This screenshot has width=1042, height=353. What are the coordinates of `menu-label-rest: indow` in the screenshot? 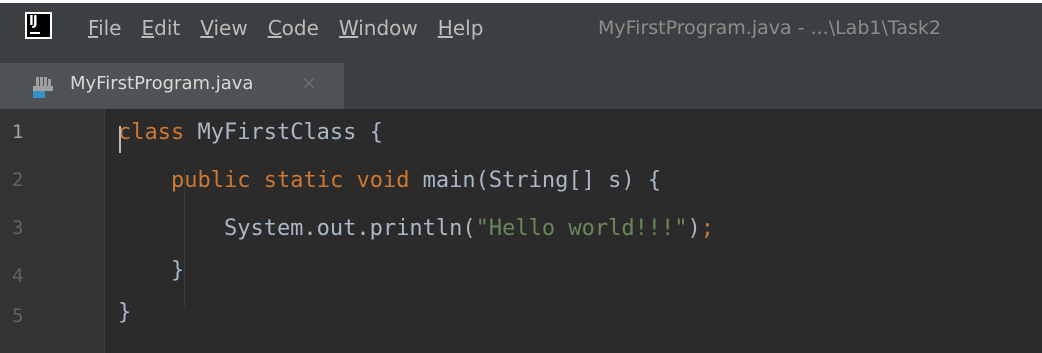 It's located at (388, 28).